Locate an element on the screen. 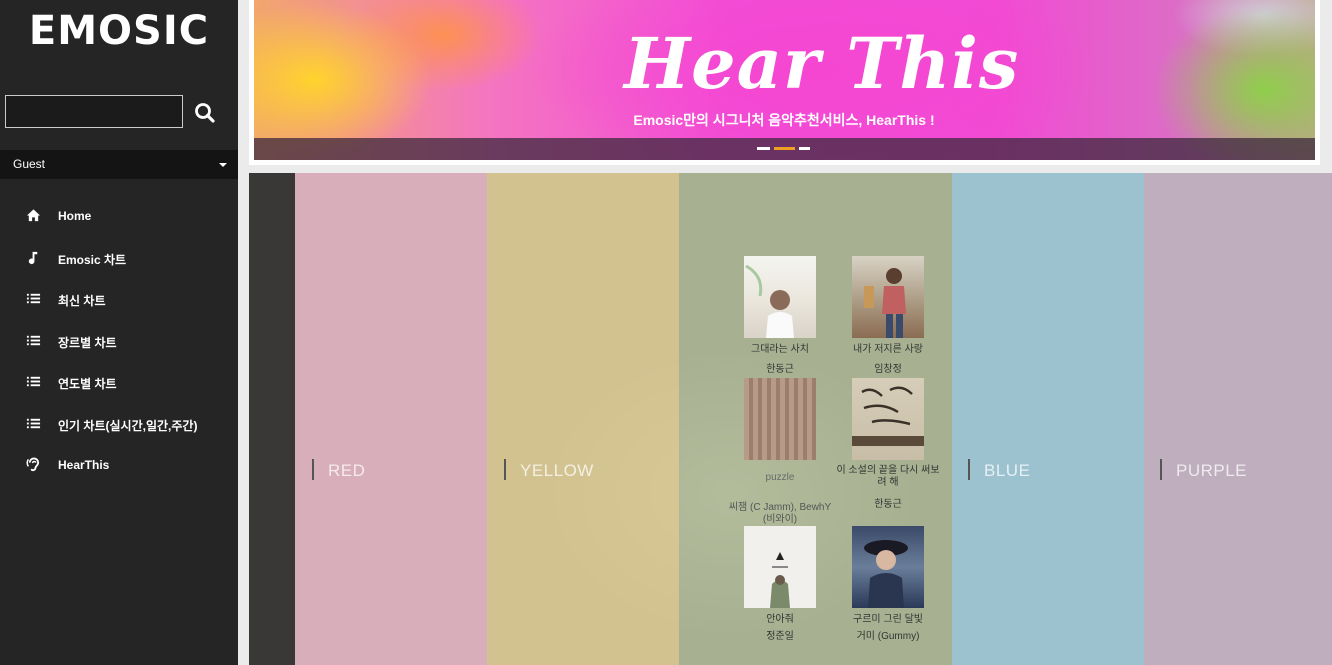  song-card: 이 소설의 끝을 다시 써보려 해 한동근 is located at coordinates (888, 444).